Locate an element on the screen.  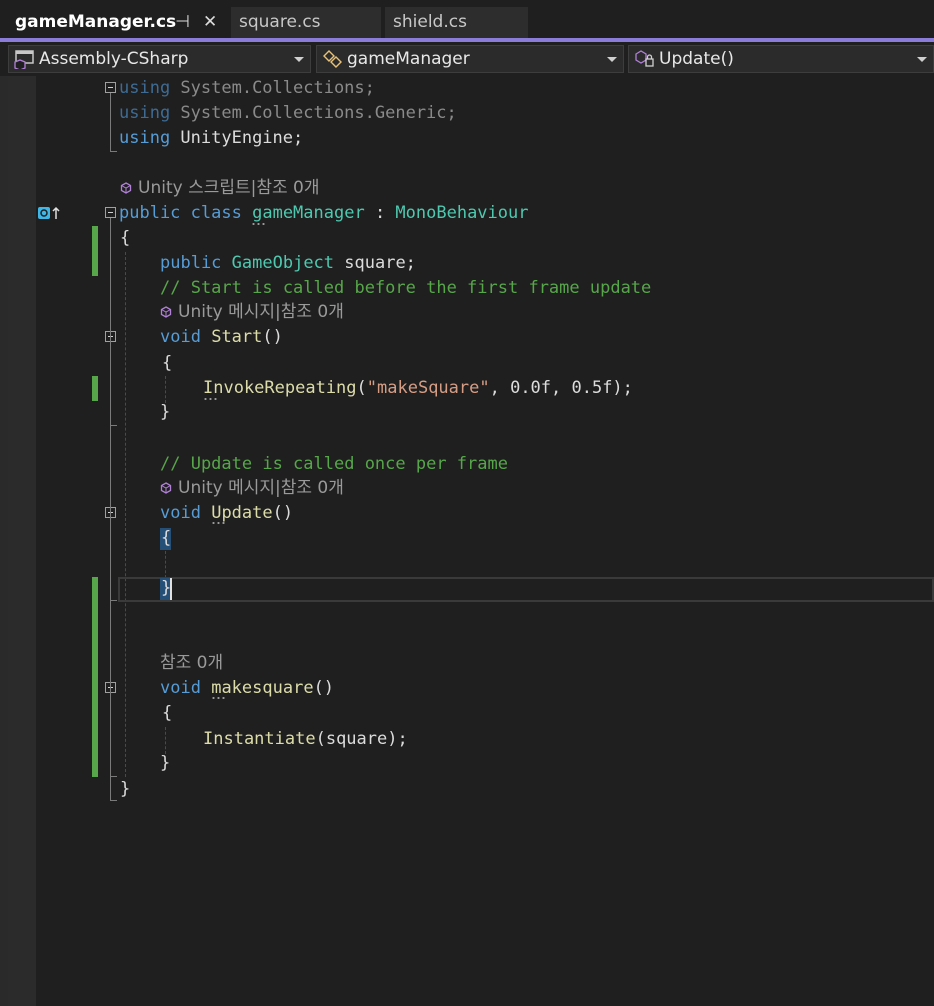
code-line-makesquare-open: { is located at coordinates (167, 713).